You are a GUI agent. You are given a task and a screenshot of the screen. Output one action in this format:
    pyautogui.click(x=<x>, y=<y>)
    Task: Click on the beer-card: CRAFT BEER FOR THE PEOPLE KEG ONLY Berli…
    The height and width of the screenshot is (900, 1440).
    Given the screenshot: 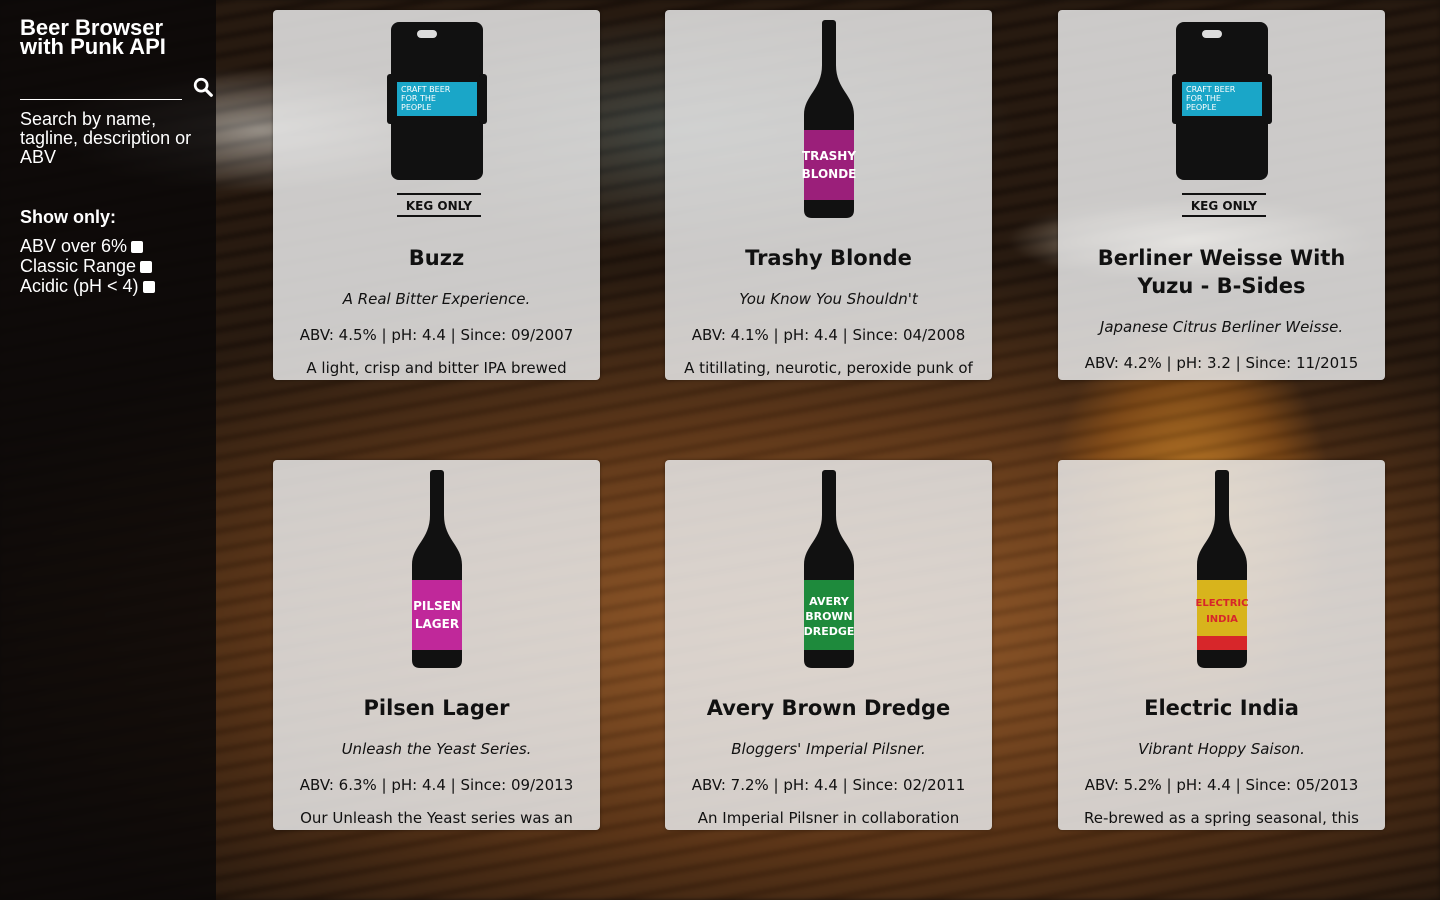 What is the action you would take?
    pyautogui.click(x=1221, y=195)
    